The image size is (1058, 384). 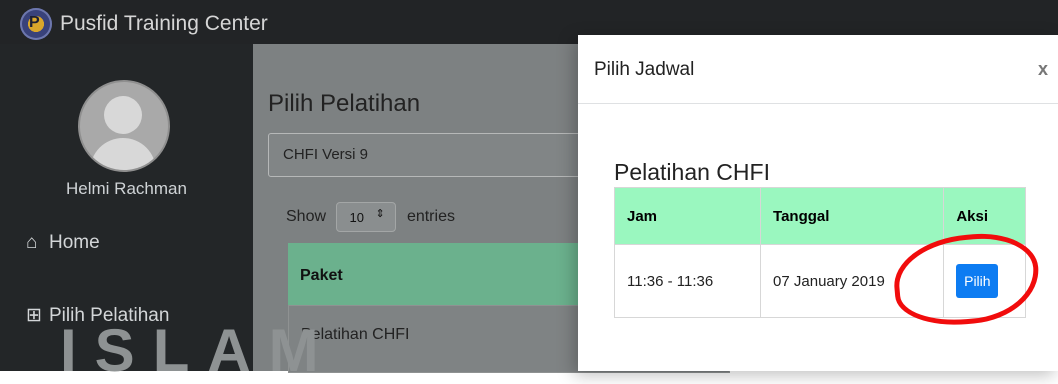 What do you see at coordinates (692, 172) in the screenshot?
I see `modal-subtitle: Pelatihan CHFI` at bounding box center [692, 172].